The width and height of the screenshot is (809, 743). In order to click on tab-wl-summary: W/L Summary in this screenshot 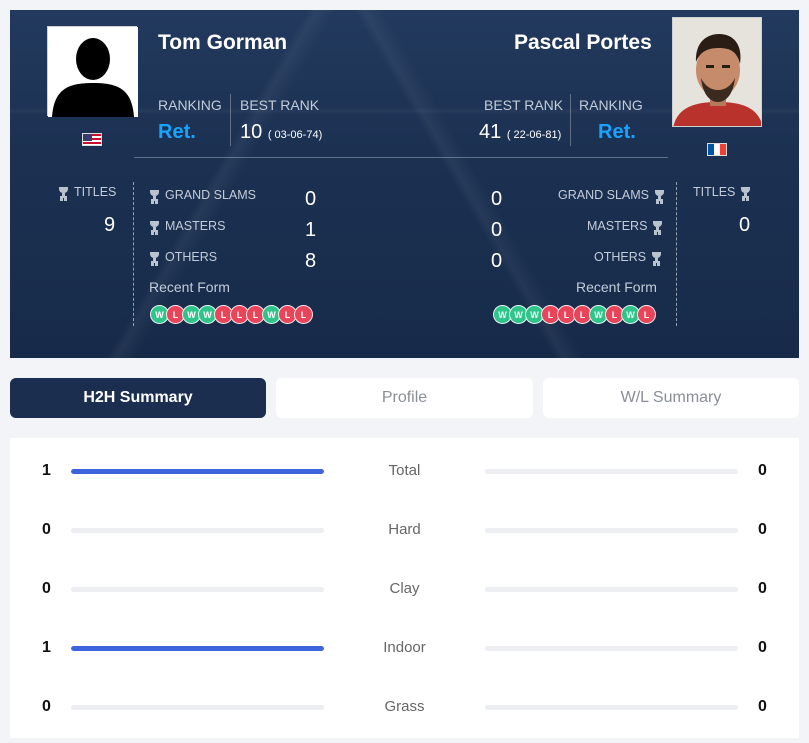, I will do `click(671, 398)`.